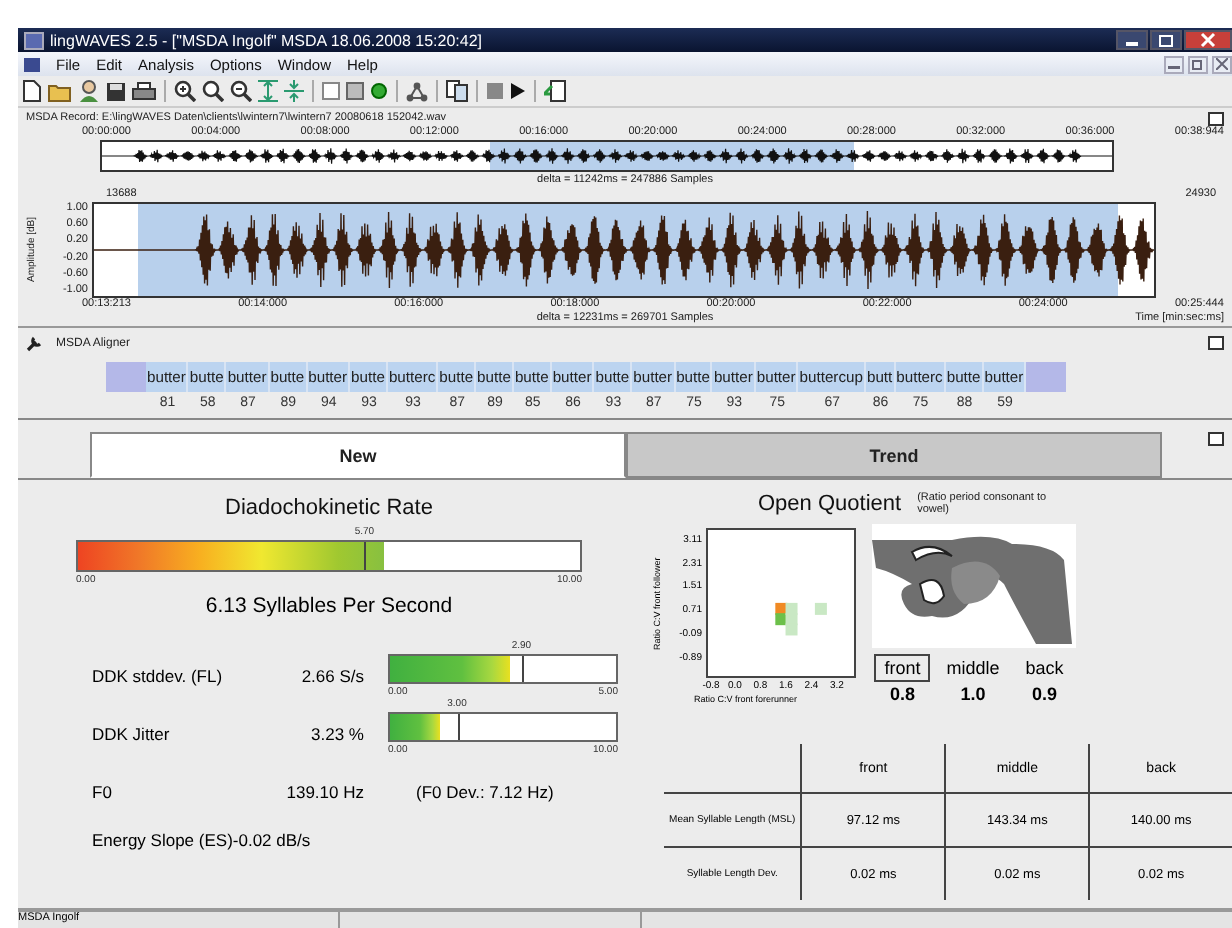 The width and height of the screenshot is (1232, 928). I want to click on position-option: middle, so click(973, 668).